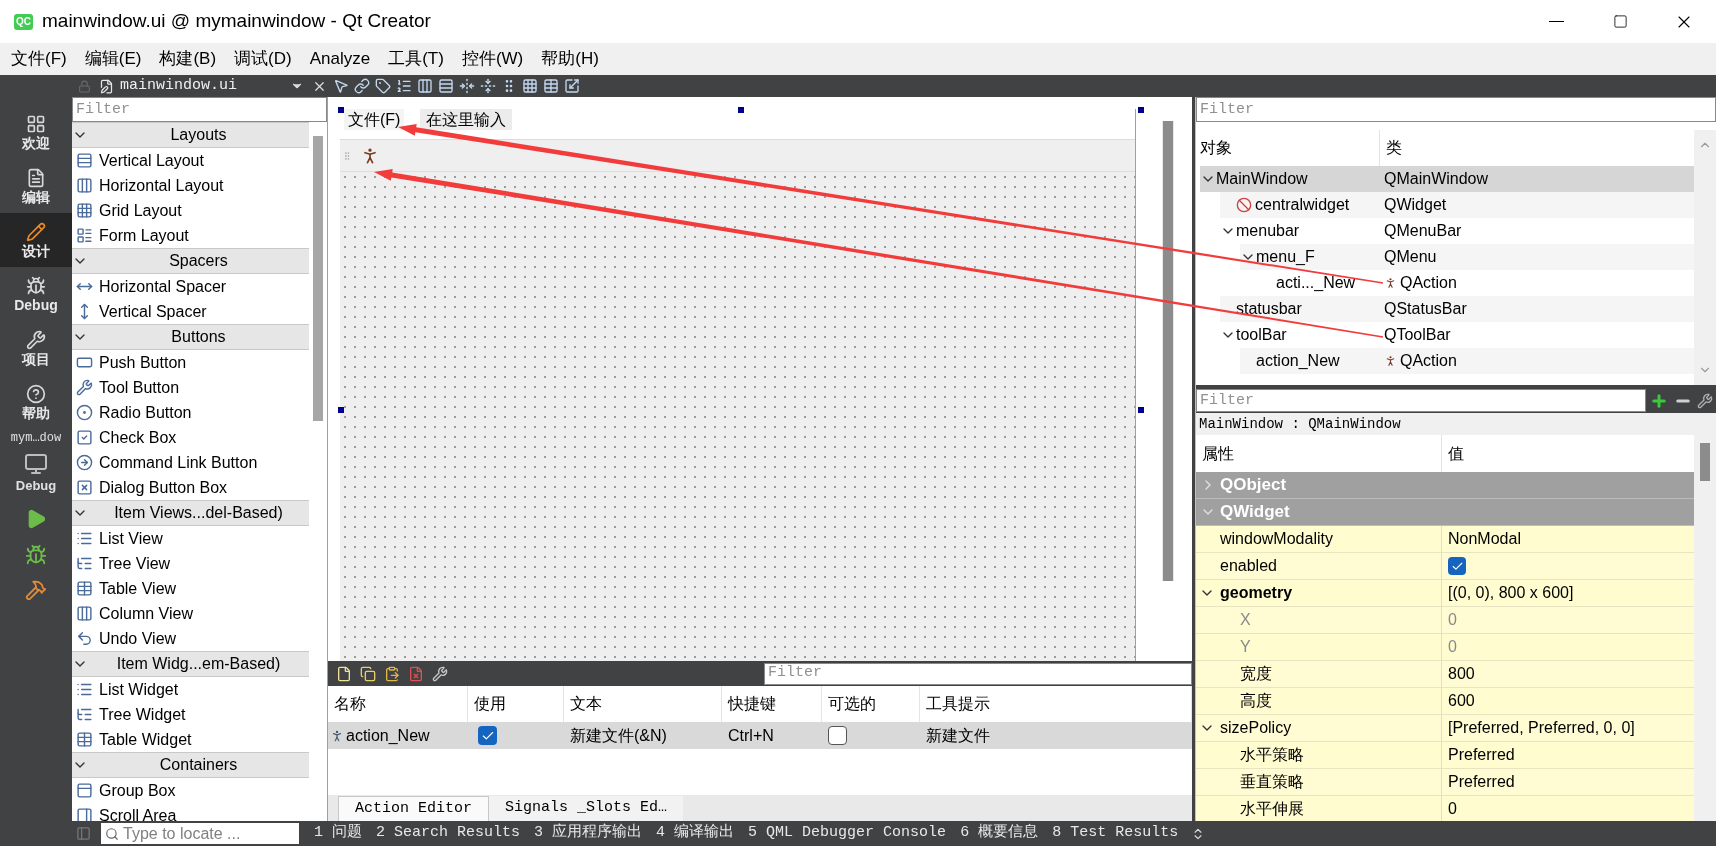 This screenshot has height=846, width=1716. I want to click on widget-item: Table Widget, so click(190, 739).